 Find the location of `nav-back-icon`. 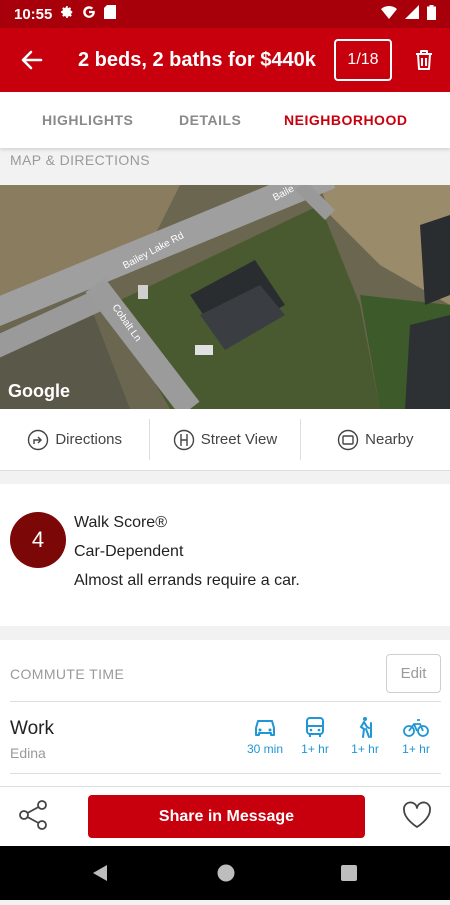

nav-back-icon is located at coordinates (100, 873).